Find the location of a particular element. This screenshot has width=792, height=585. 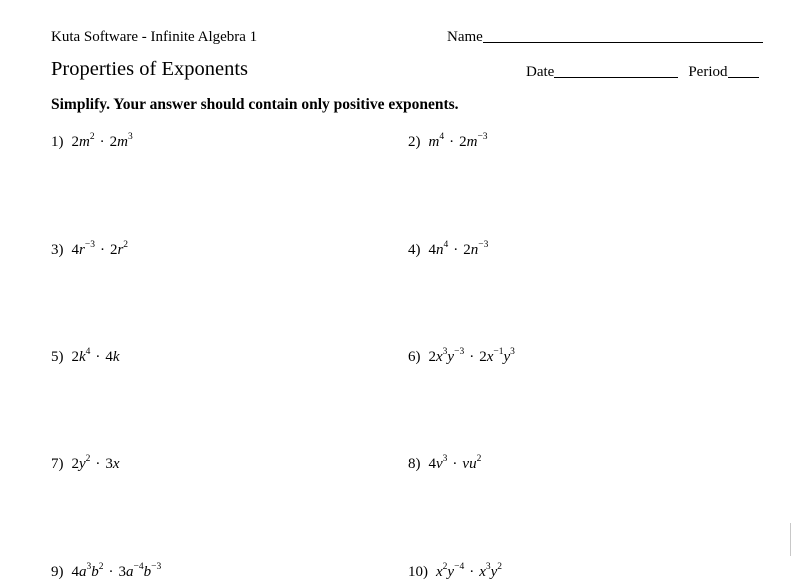

problem-expression: 4n4 · 2n−3 is located at coordinates (458, 249).